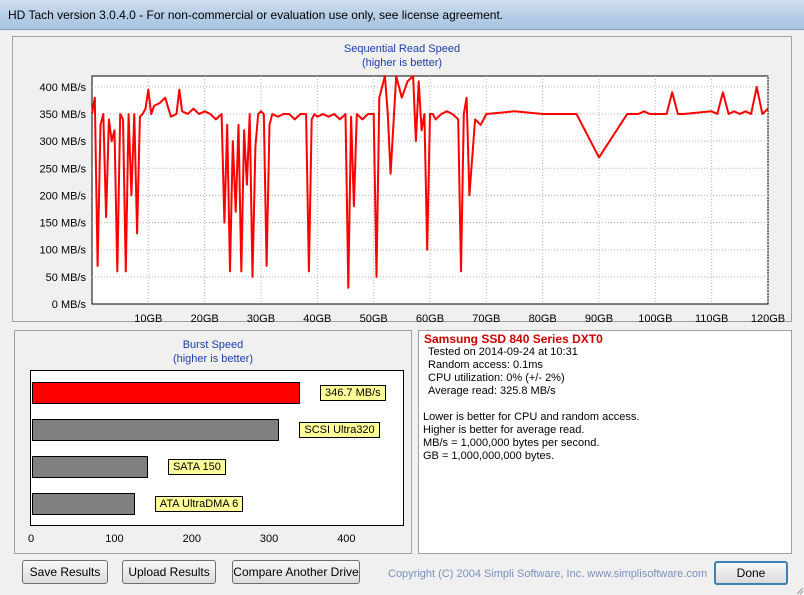  I want to click on x-tick-label: 30GB, so click(261, 319).